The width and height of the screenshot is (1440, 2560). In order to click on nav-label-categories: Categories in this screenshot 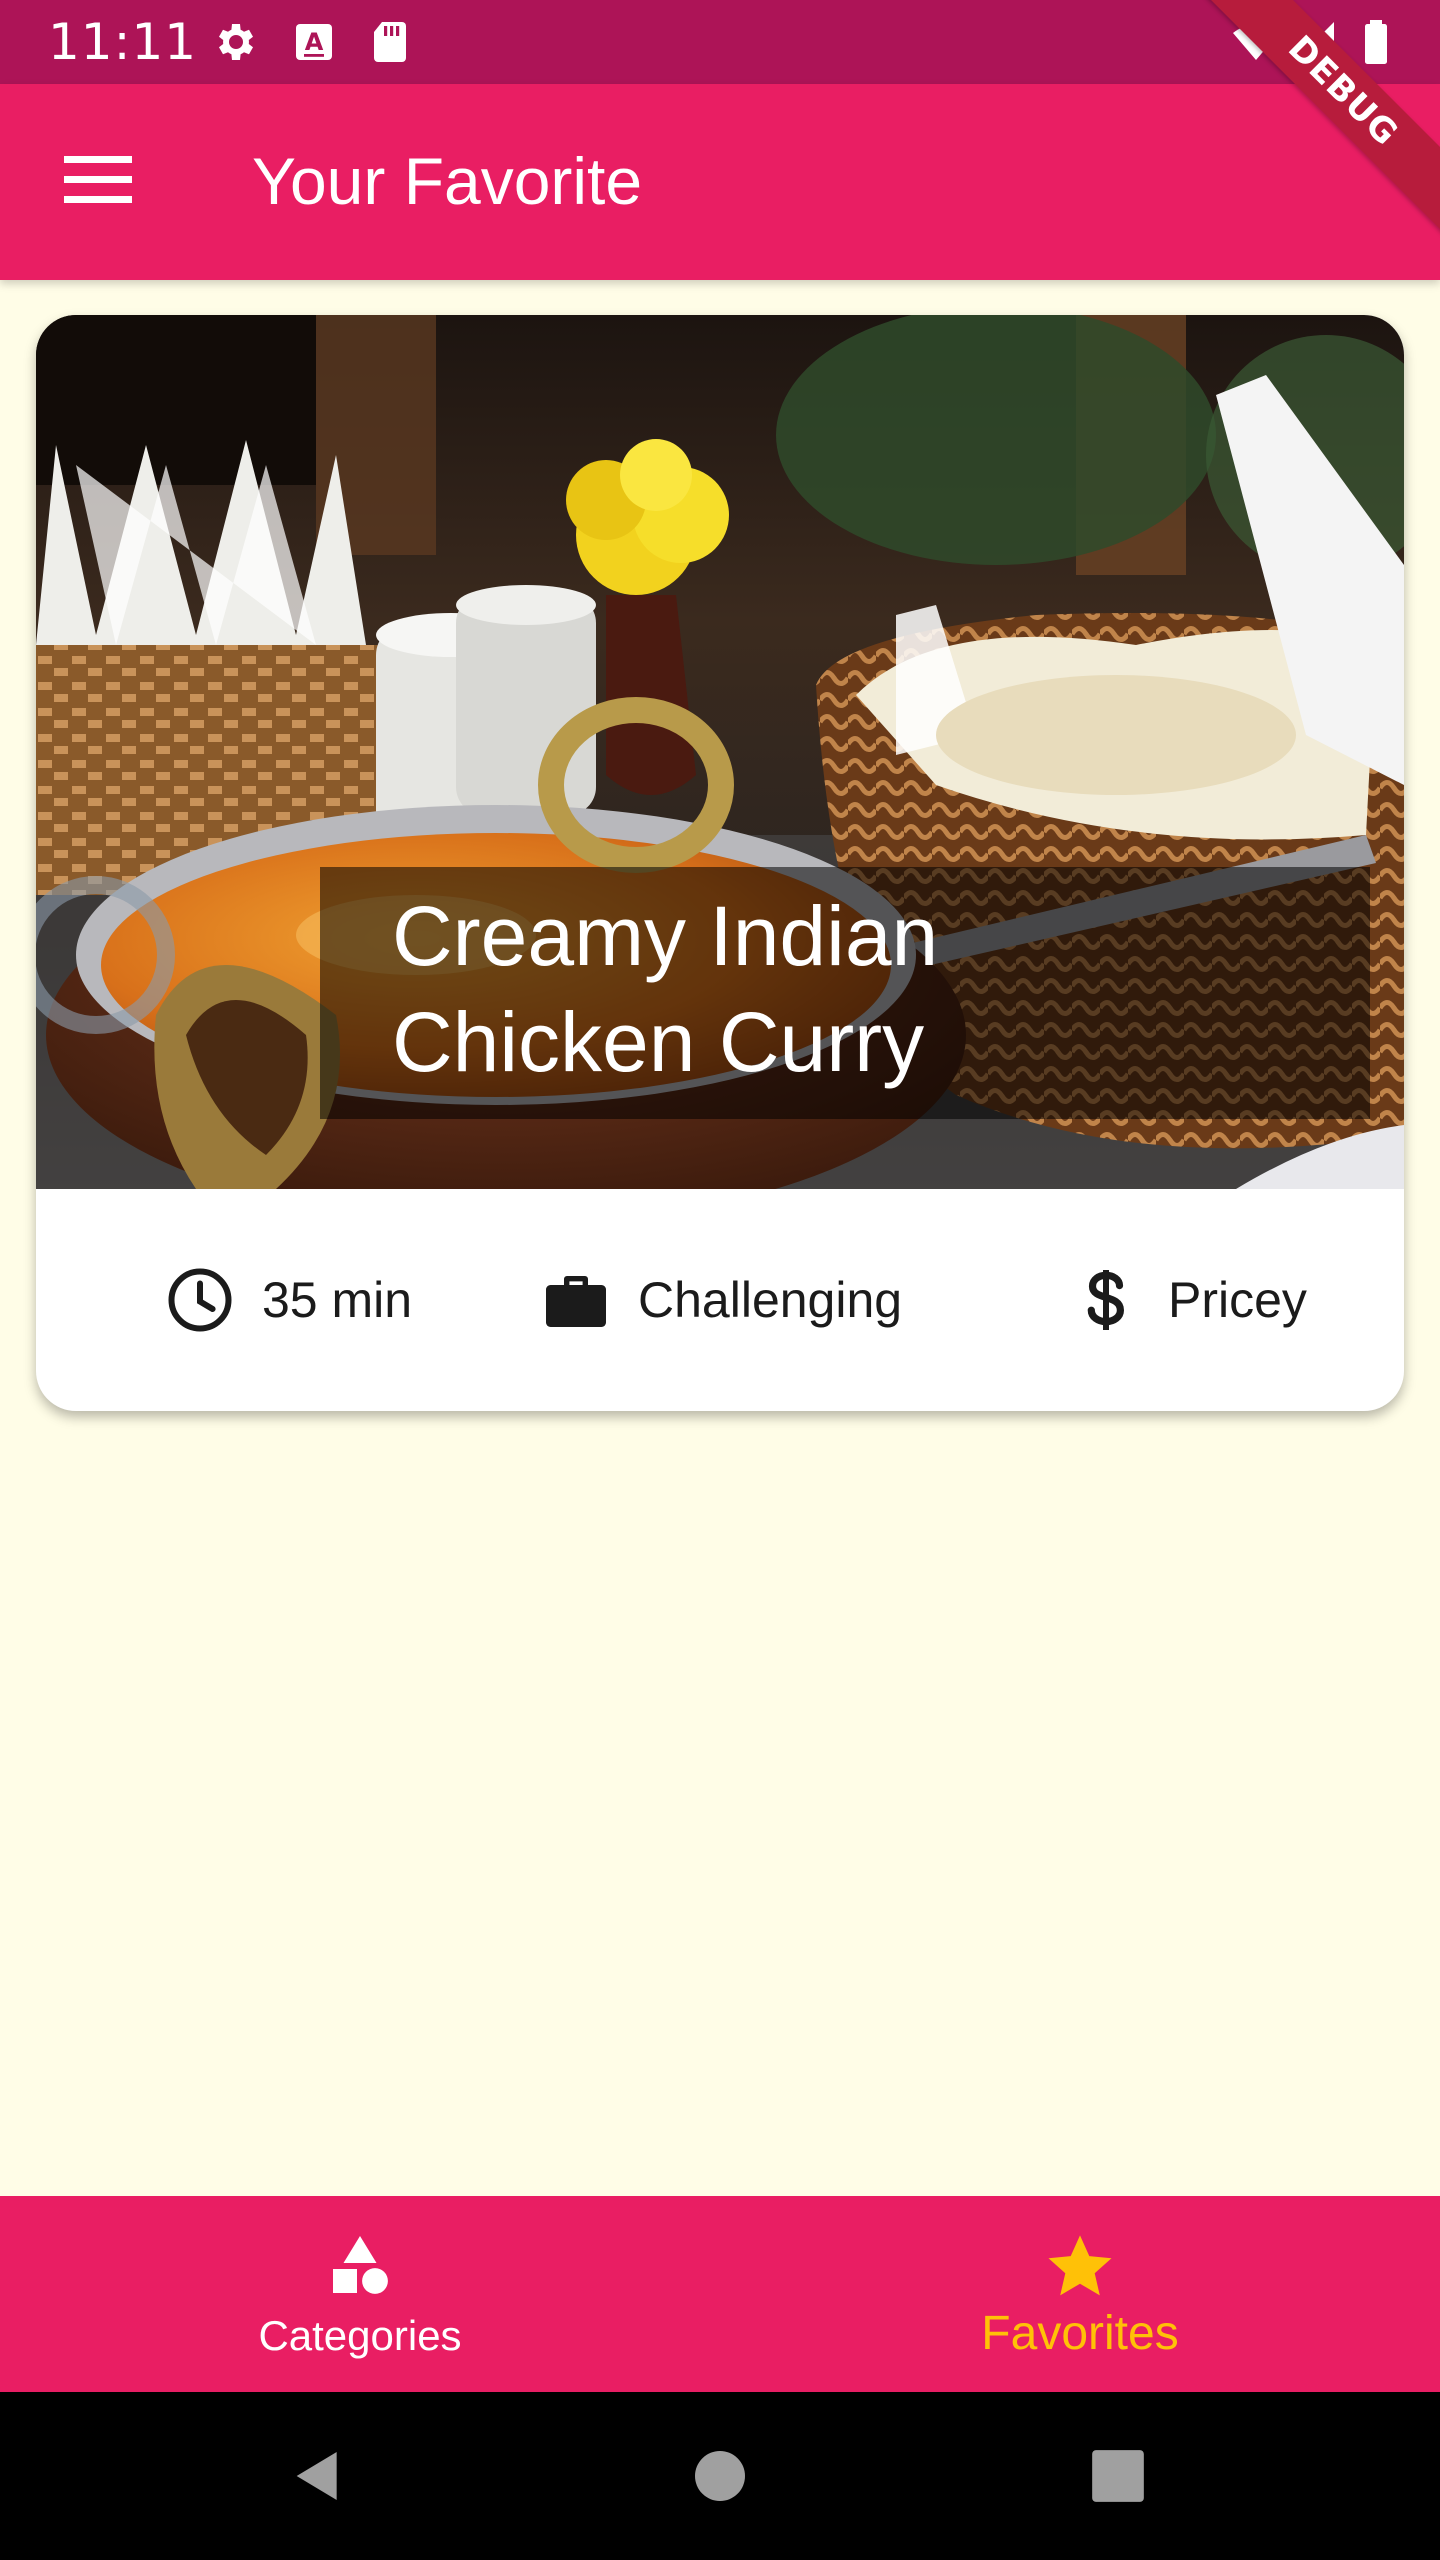, I will do `click(360, 2335)`.